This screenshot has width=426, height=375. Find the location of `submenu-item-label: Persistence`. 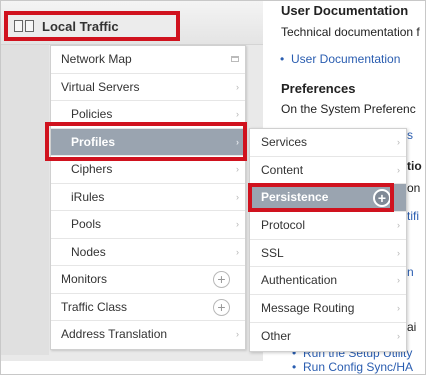

submenu-item-label: Persistence is located at coordinates (295, 197).